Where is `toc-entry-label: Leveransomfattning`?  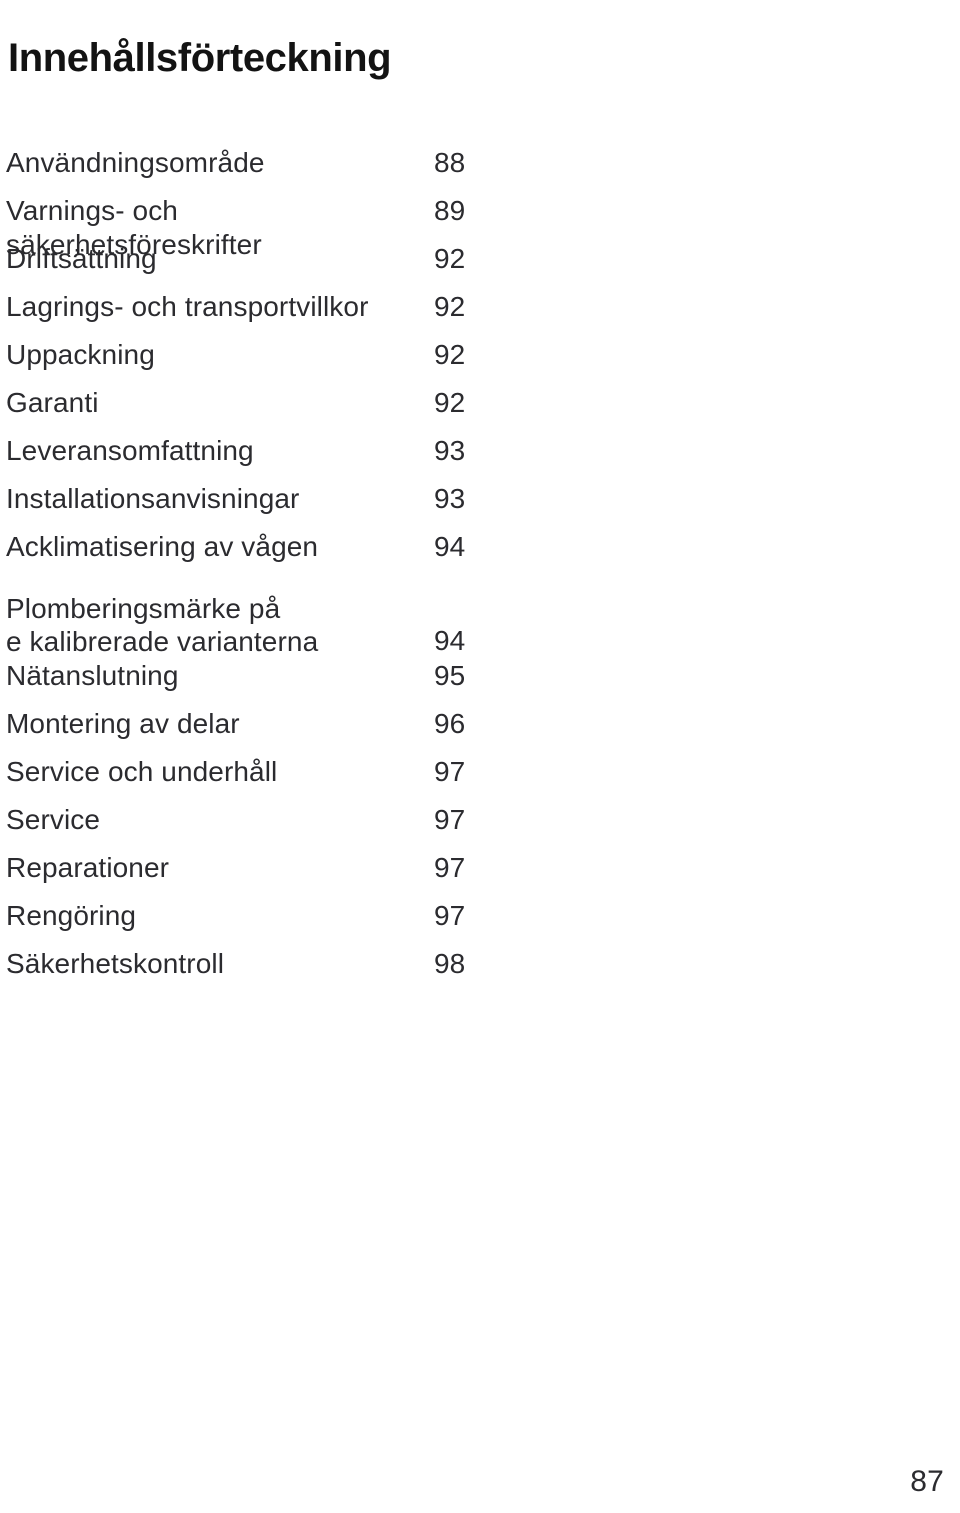
toc-entry-label: Leveransomfattning is located at coordinates (130, 450).